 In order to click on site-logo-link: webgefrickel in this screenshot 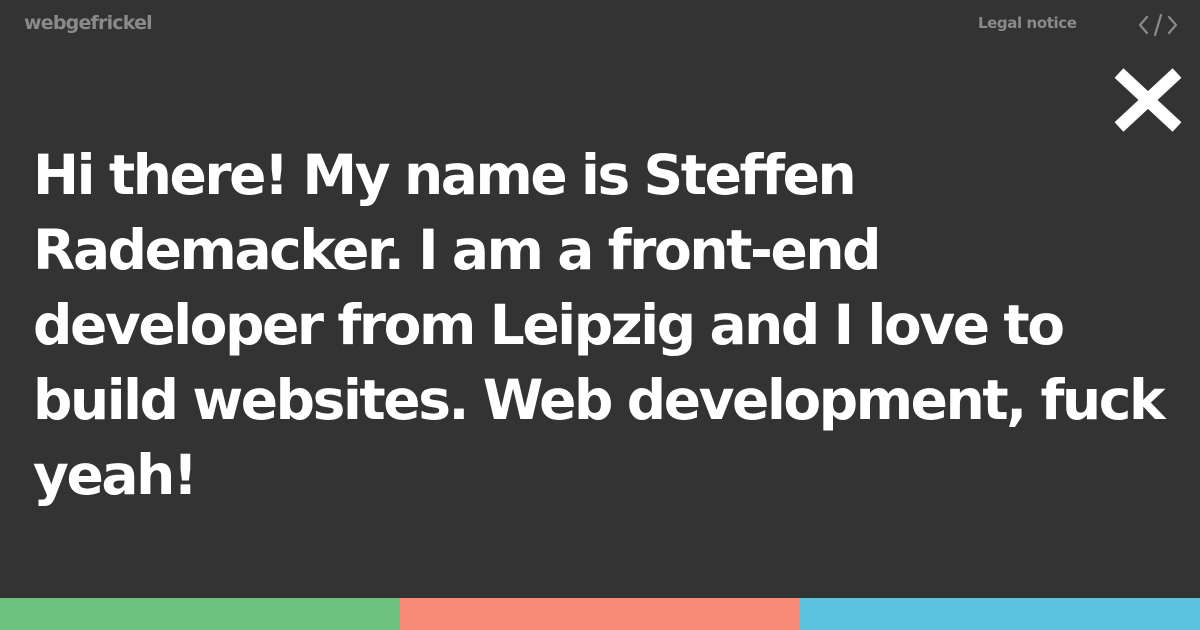, I will do `click(88, 23)`.